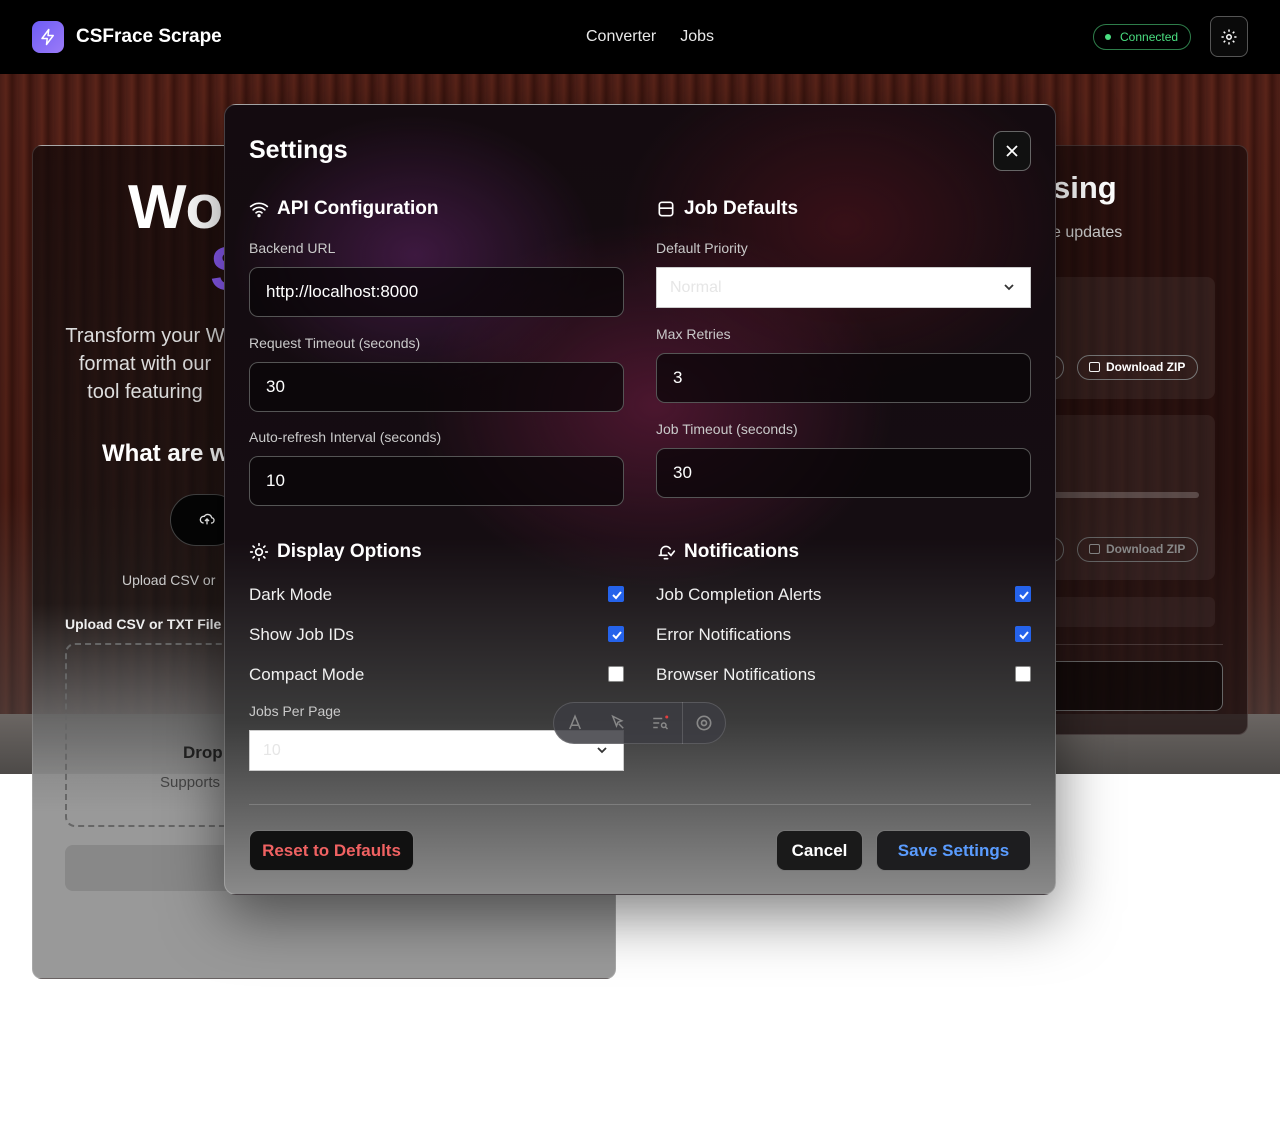 The image size is (1280, 1140). Describe the element at coordinates (143, 624) in the screenshot. I see `upload-label: Upload CSV or TXT File` at that location.